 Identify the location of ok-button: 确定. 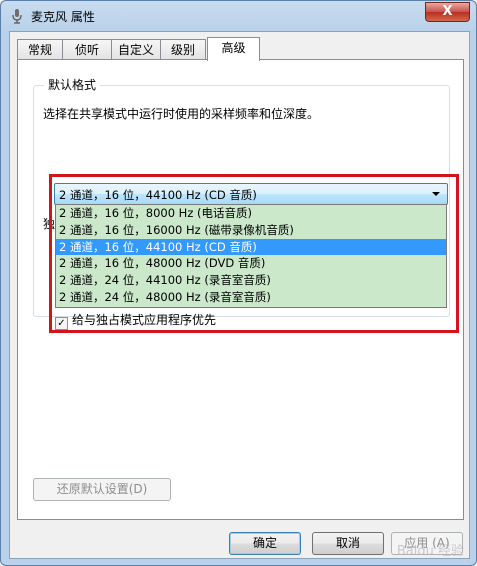
(265, 543).